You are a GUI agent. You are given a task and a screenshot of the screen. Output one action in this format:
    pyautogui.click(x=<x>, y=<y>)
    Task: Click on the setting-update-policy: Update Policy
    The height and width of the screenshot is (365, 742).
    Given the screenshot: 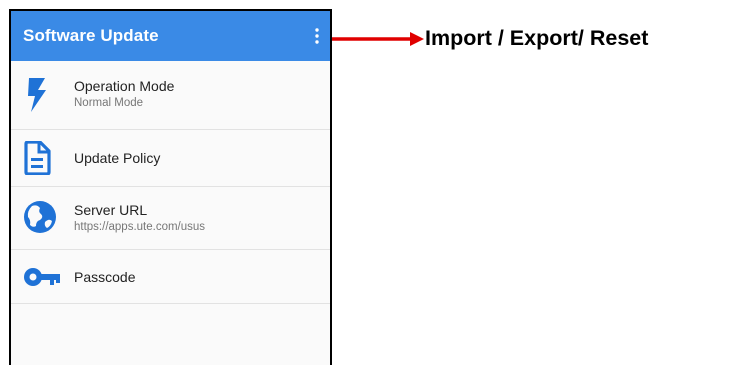 What is the action you would take?
    pyautogui.click(x=170, y=158)
    